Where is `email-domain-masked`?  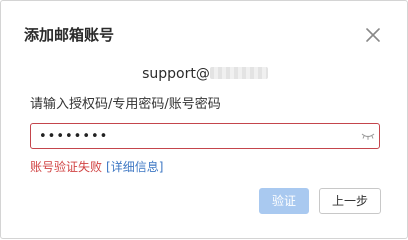 email-domain-masked is located at coordinates (238, 73).